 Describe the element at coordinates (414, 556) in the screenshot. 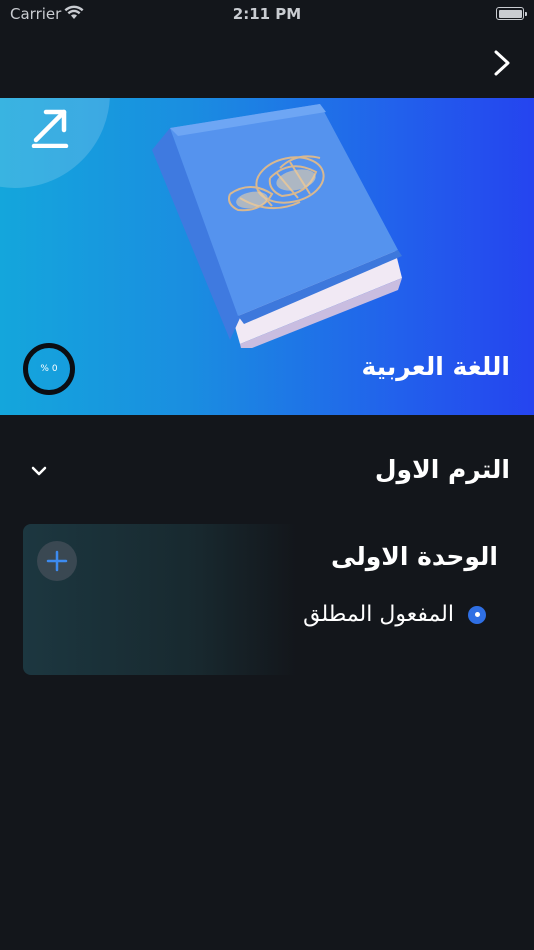

I see `unit-title: الوحدة الاولى` at that location.